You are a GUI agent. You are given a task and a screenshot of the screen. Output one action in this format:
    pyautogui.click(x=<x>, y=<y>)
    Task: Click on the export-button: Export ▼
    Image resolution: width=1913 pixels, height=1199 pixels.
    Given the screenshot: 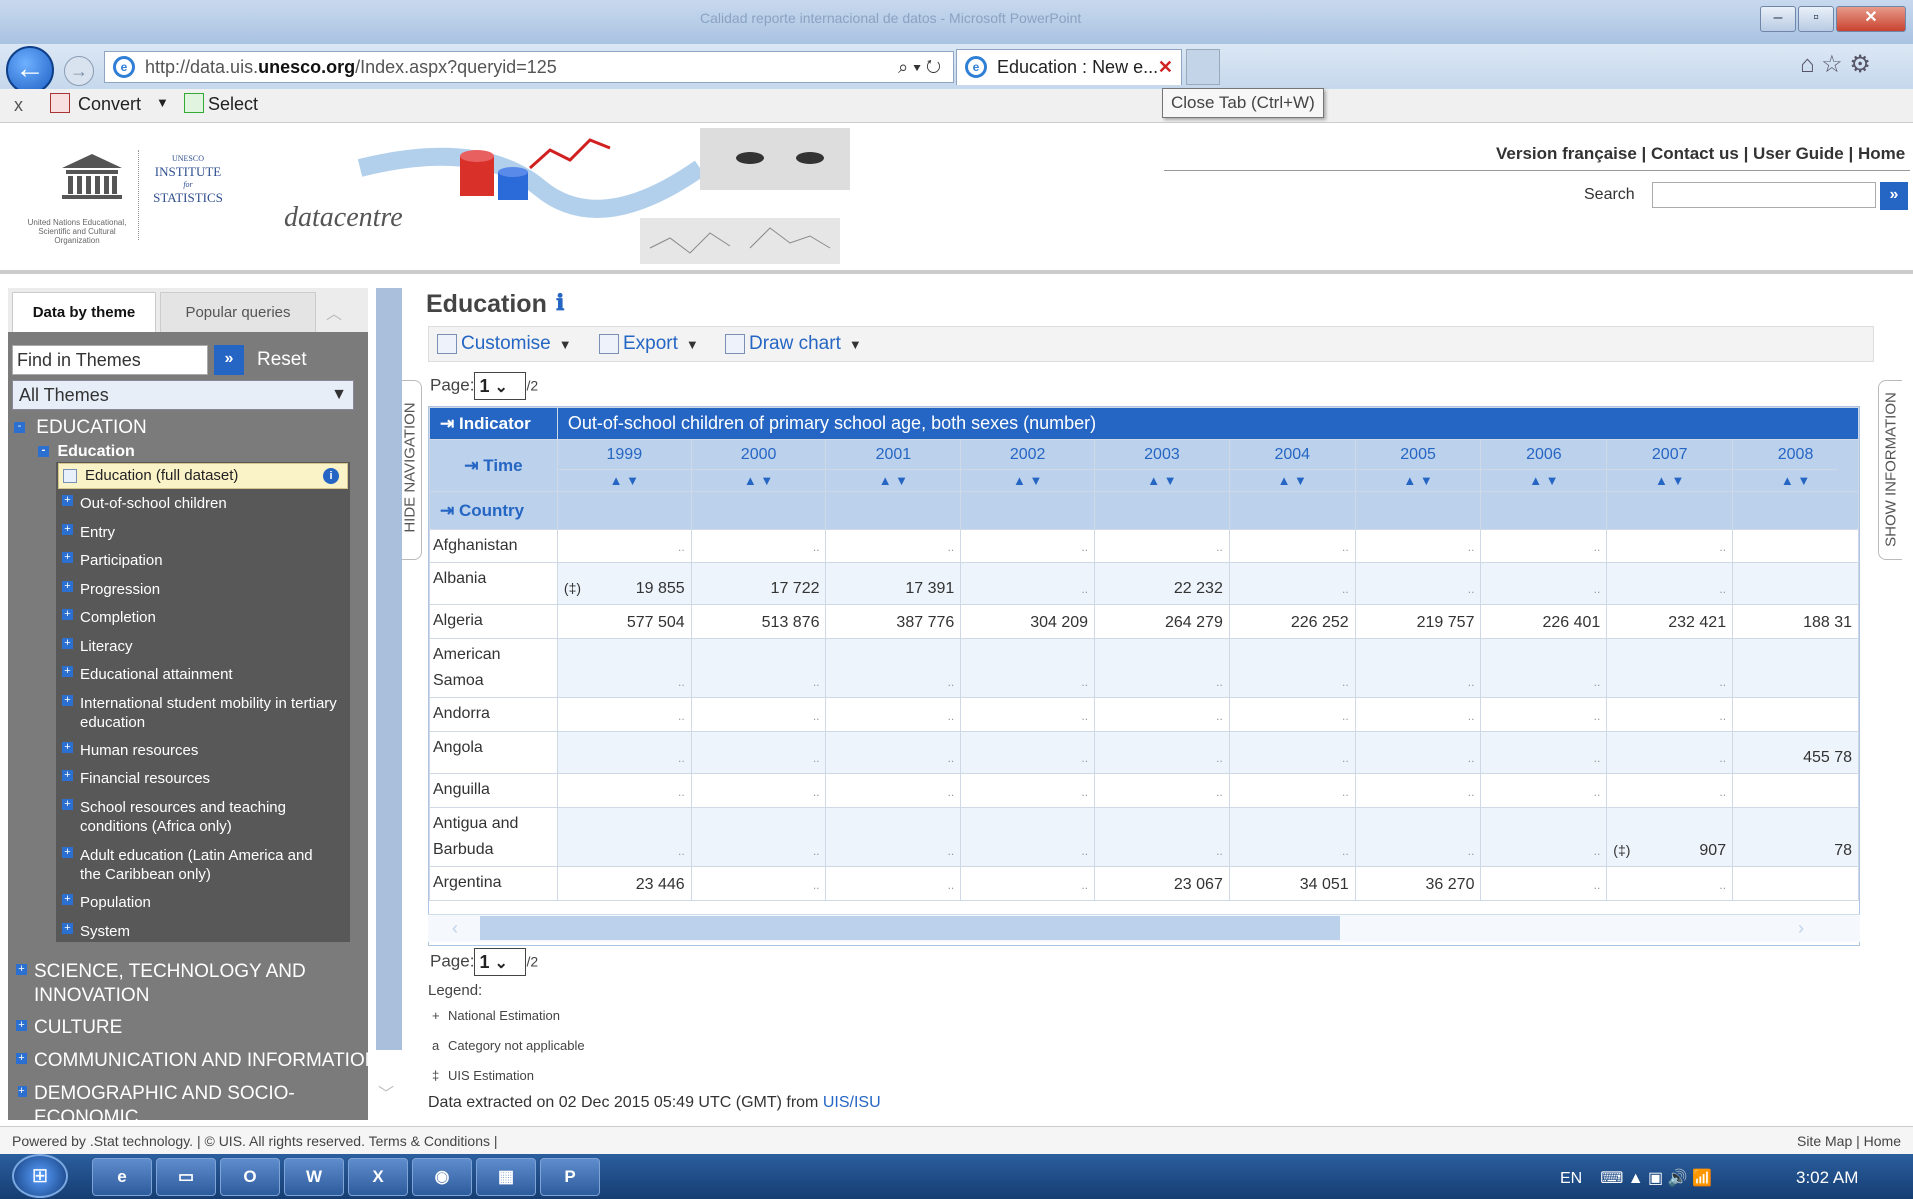 What is the action you would take?
    pyautogui.click(x=649, y=344)
    